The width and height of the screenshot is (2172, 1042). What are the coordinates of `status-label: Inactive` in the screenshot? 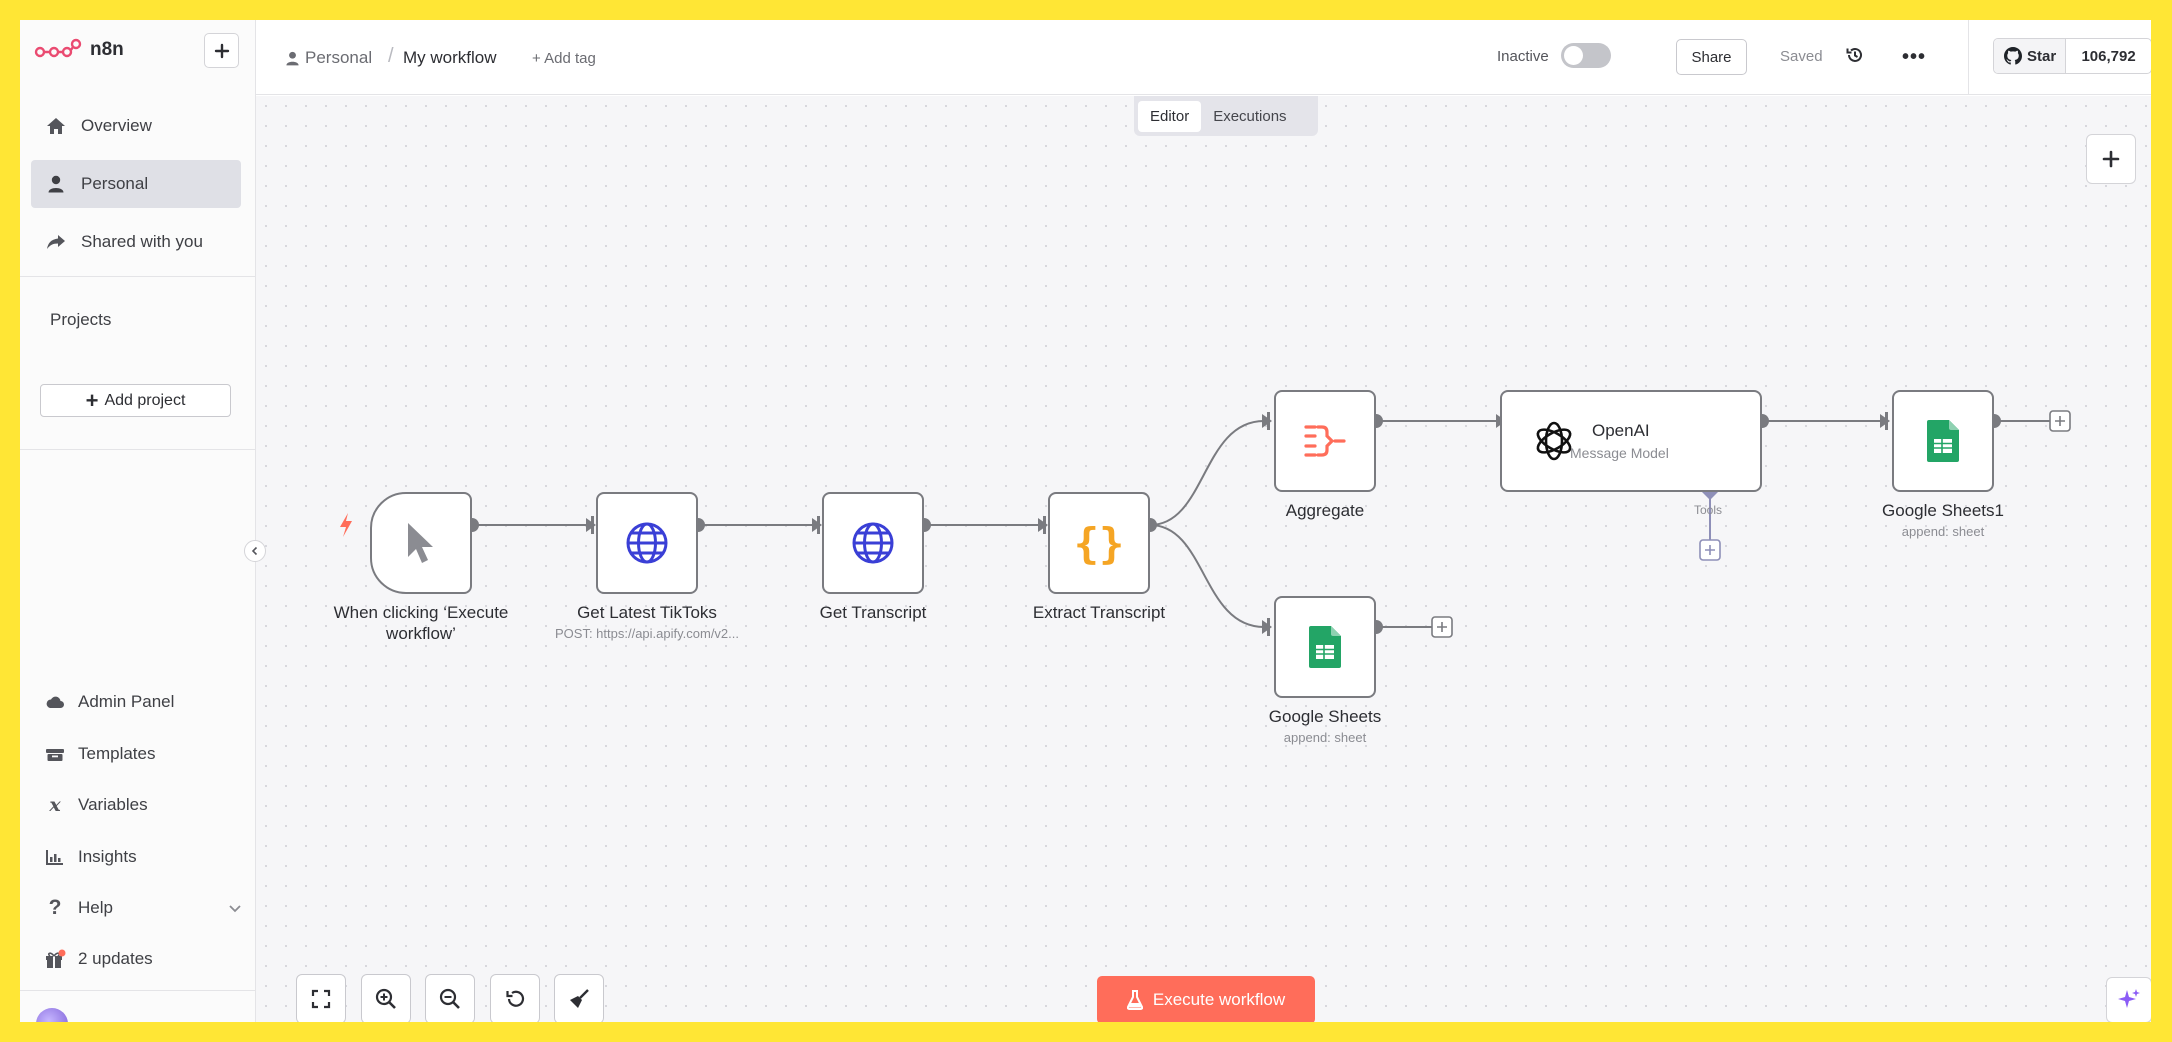 It's located at (1523, 56).